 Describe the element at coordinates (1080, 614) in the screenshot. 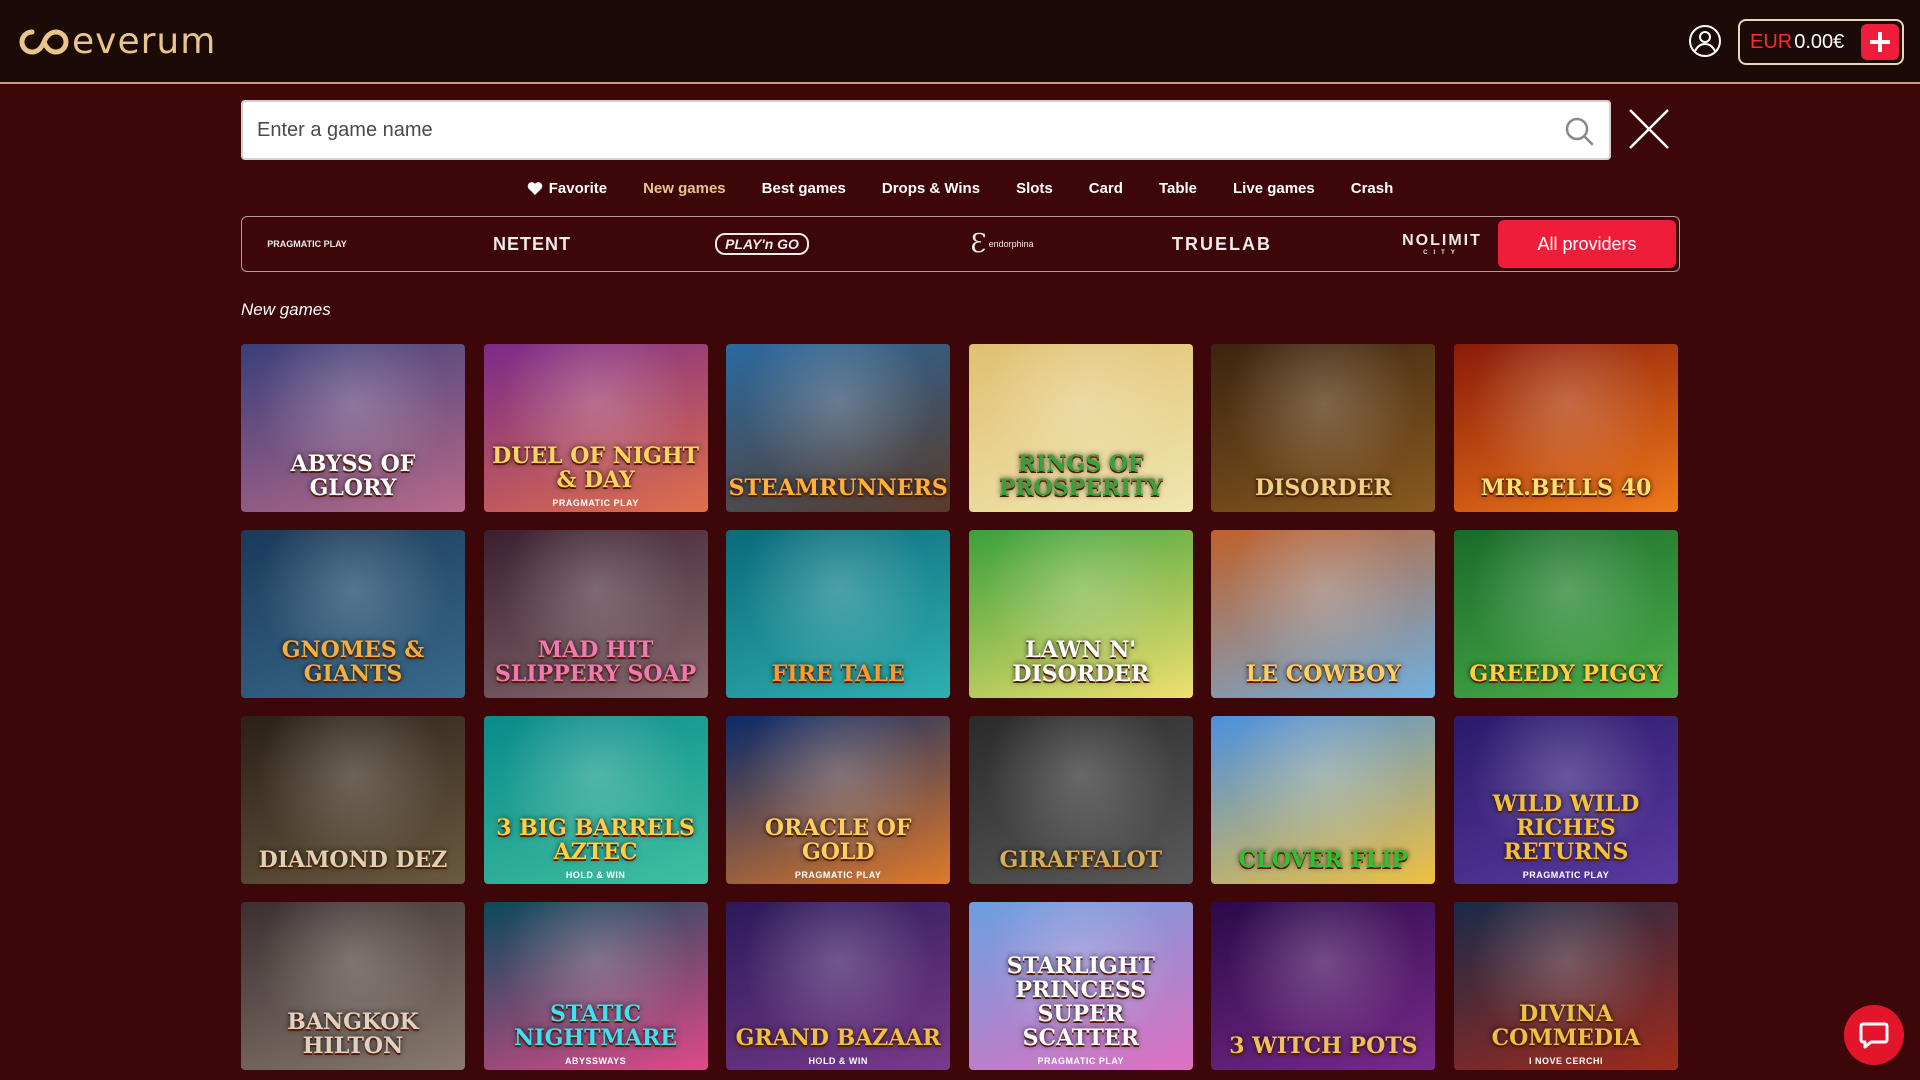

I see `game-tile: Lawn n' Disorder` at that location.